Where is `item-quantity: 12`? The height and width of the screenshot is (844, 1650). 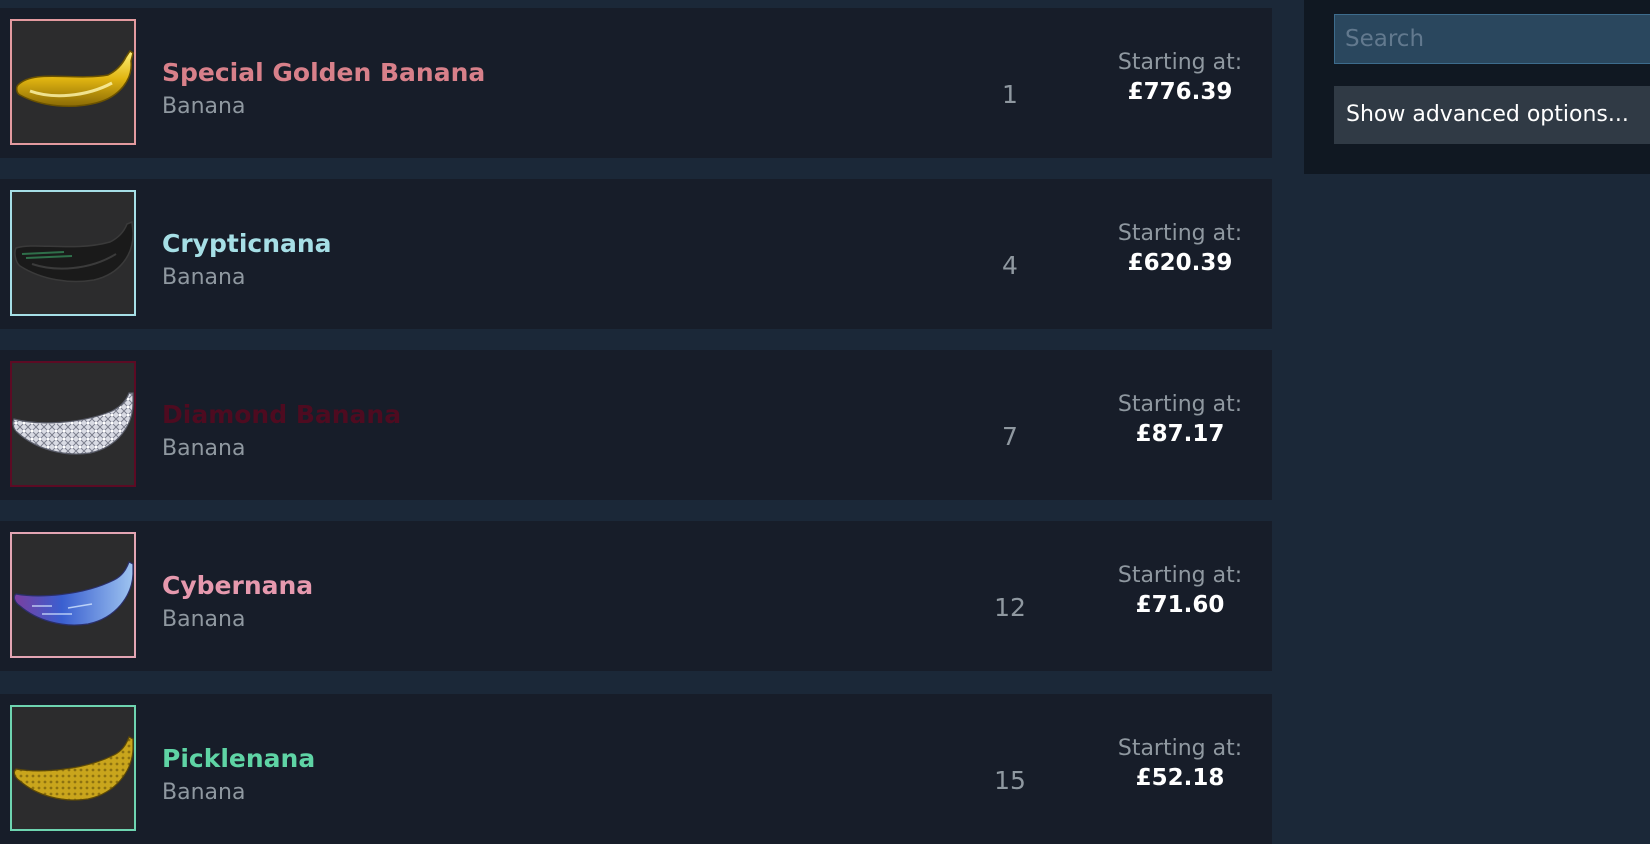 item-quantity: 12 is located at coordinates (1010, 607).